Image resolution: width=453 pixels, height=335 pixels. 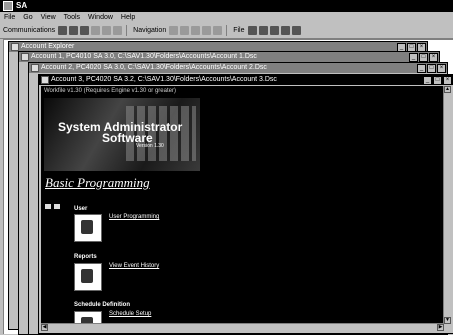 I want to click on last-page-icon, so click(x=218, y=30).